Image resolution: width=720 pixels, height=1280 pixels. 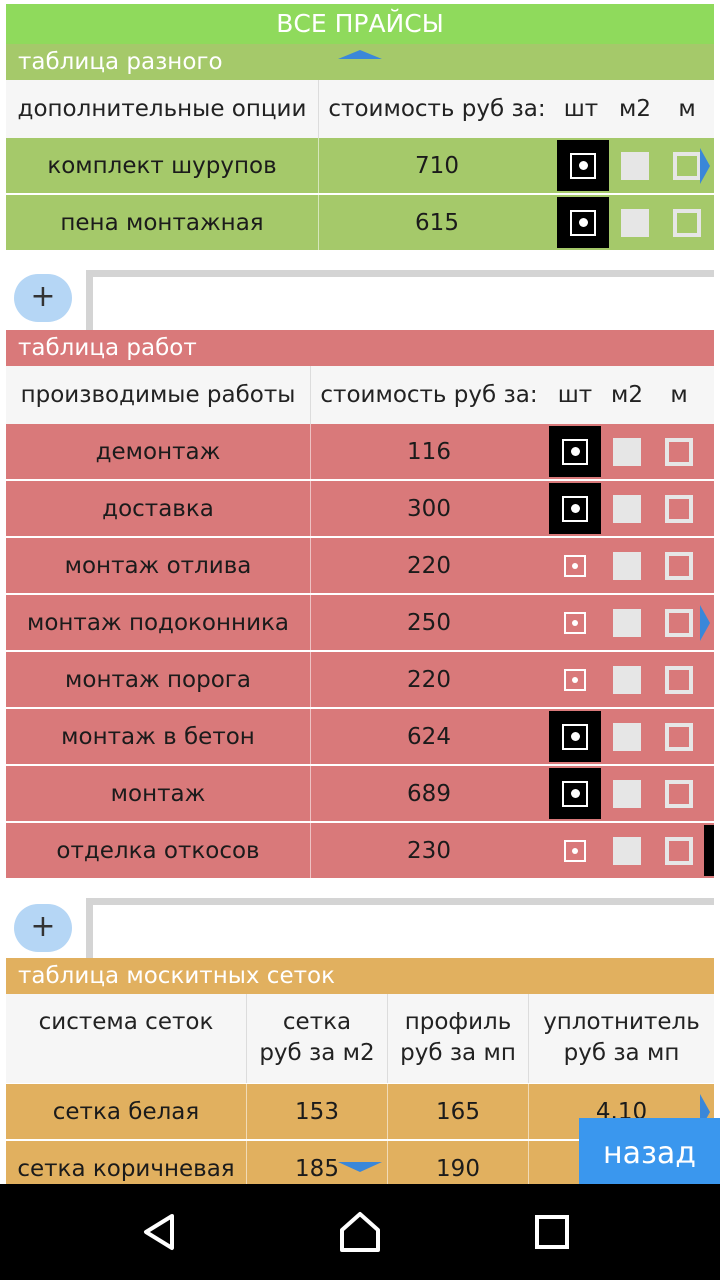 I want to click on top-bar: ВСЕ ПРАЙСЫ, so click(x=360, y=22).